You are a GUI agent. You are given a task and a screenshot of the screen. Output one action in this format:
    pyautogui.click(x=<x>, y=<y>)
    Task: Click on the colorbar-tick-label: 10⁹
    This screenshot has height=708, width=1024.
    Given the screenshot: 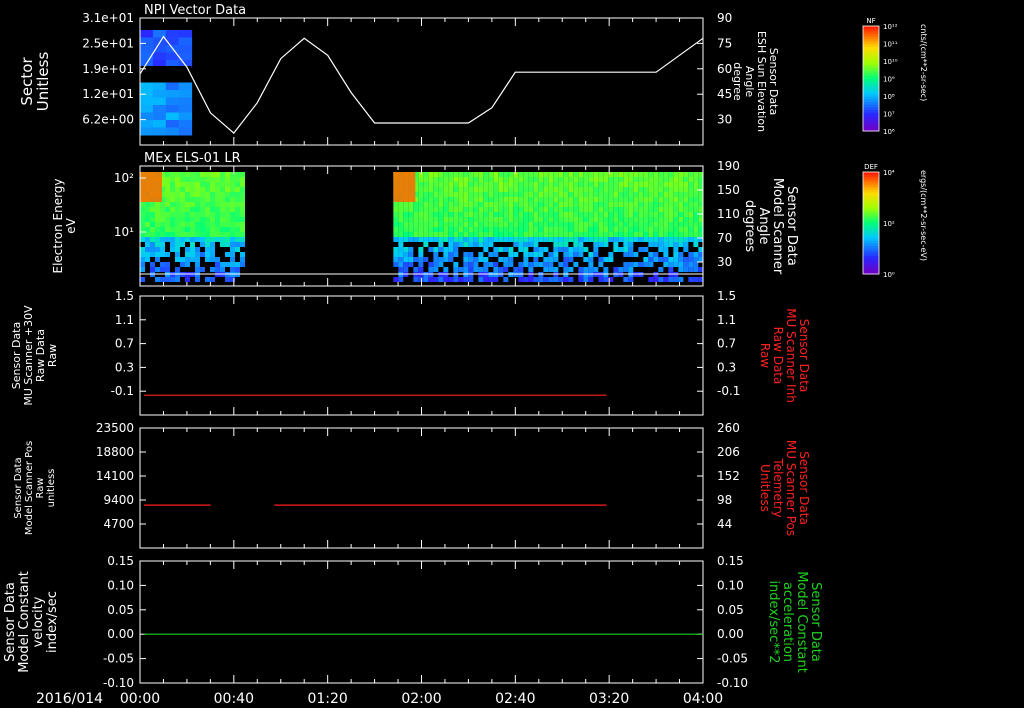 What is the action you would take?
    pyautogui.click(x=889, y=80)
    